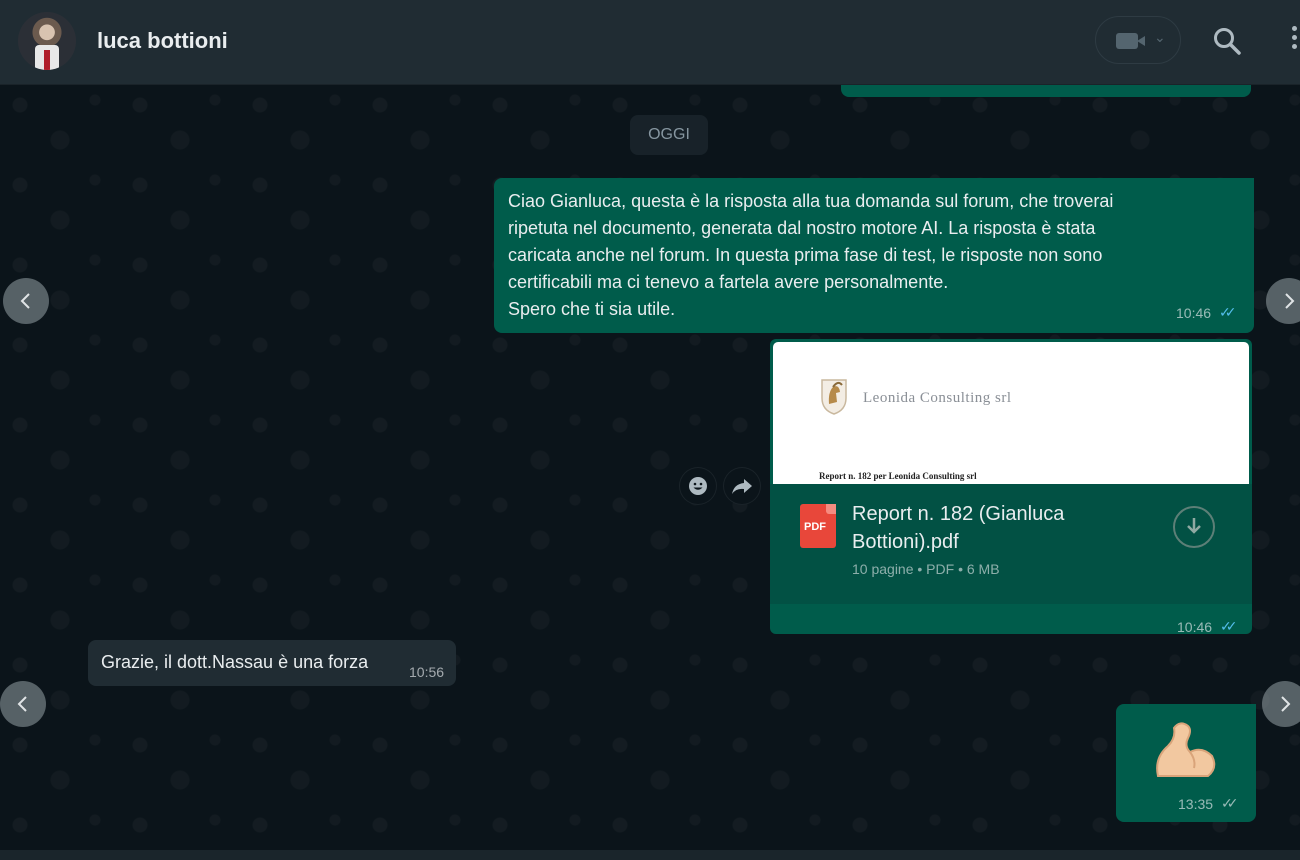 The height and width of the screenshot is (860, 1300). What do you see at coordinates (937, 398) in the screenshot?
I see `preview-company-name: Leonida Consulting srl` at bounding box center [937, 398].